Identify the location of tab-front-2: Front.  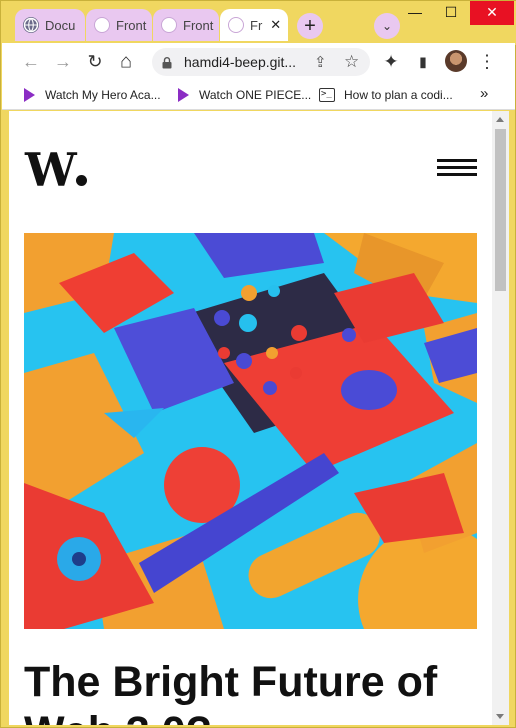
(186, 25).